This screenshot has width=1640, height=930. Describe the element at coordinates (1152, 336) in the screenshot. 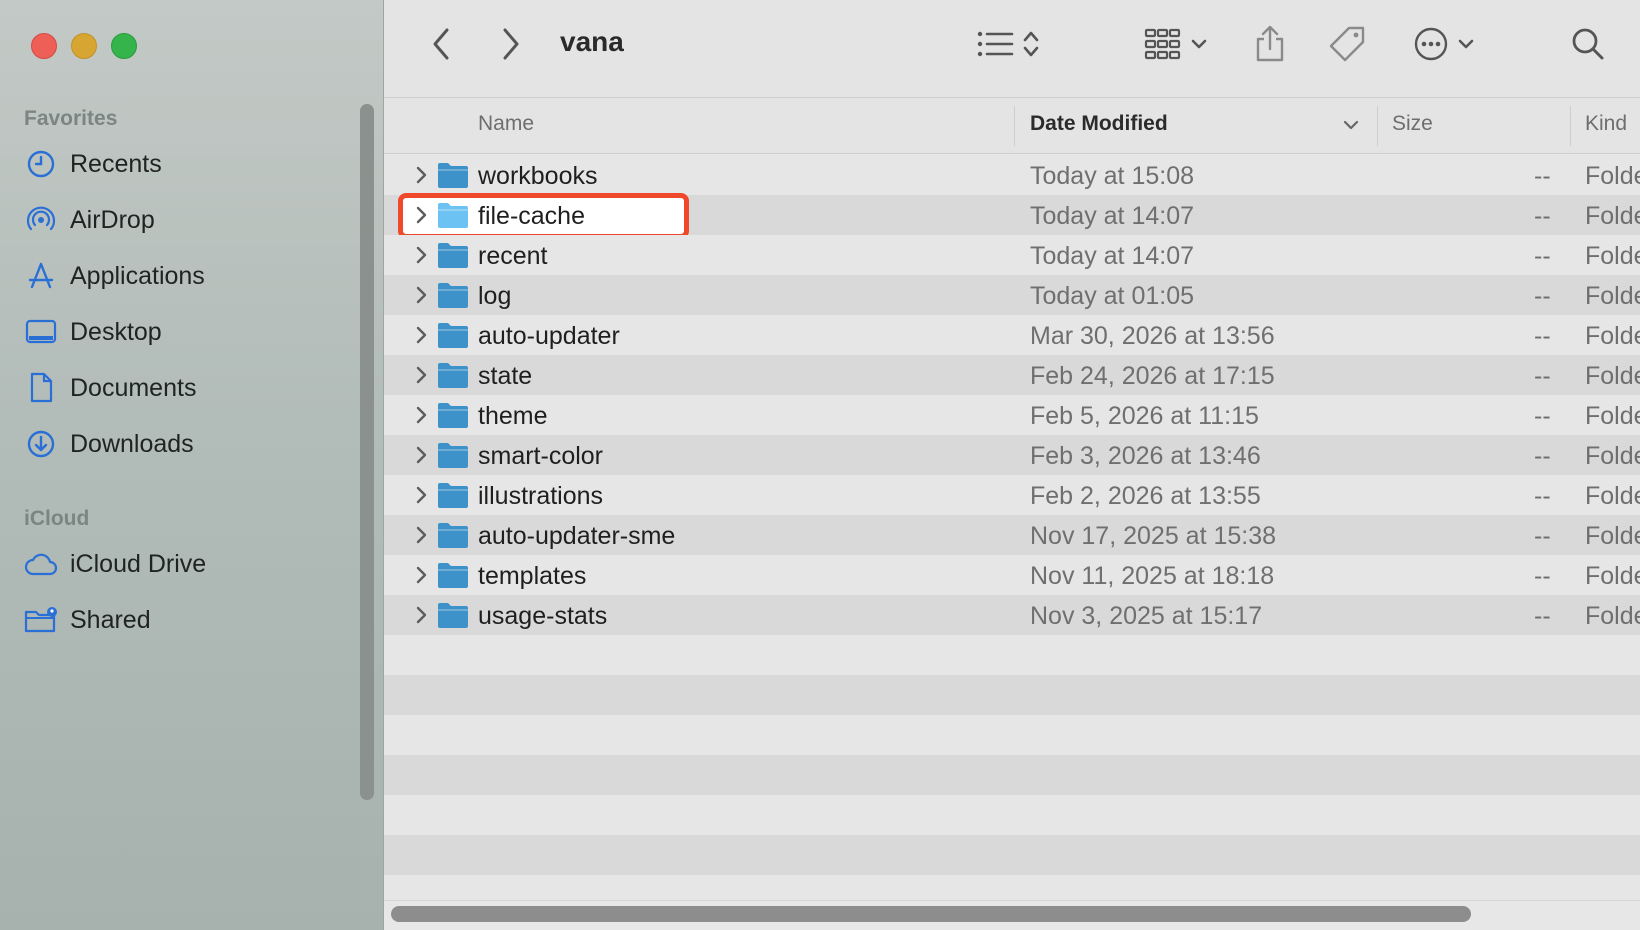

I see `date-modified: Mar 30, 2026 at 13:56` at that location.